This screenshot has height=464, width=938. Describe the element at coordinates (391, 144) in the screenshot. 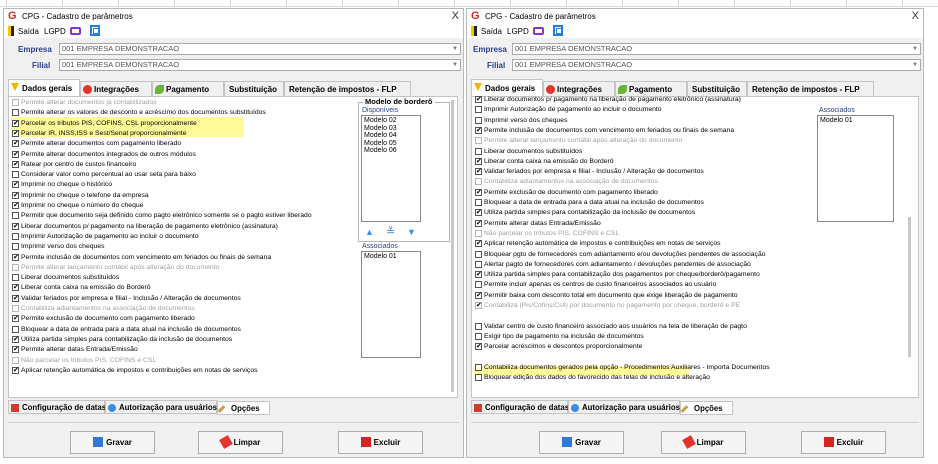

I see `list-item: Modelo 05` at that location.